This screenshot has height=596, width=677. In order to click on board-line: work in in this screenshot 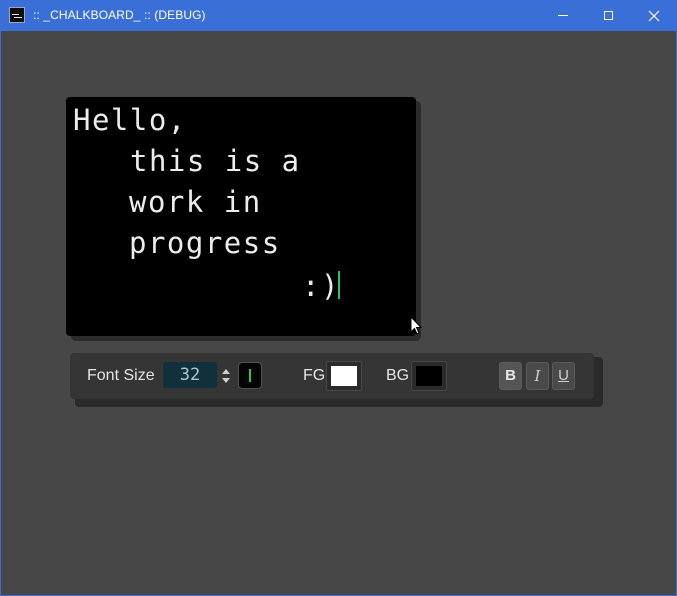, I will do `click(195, 202)`.